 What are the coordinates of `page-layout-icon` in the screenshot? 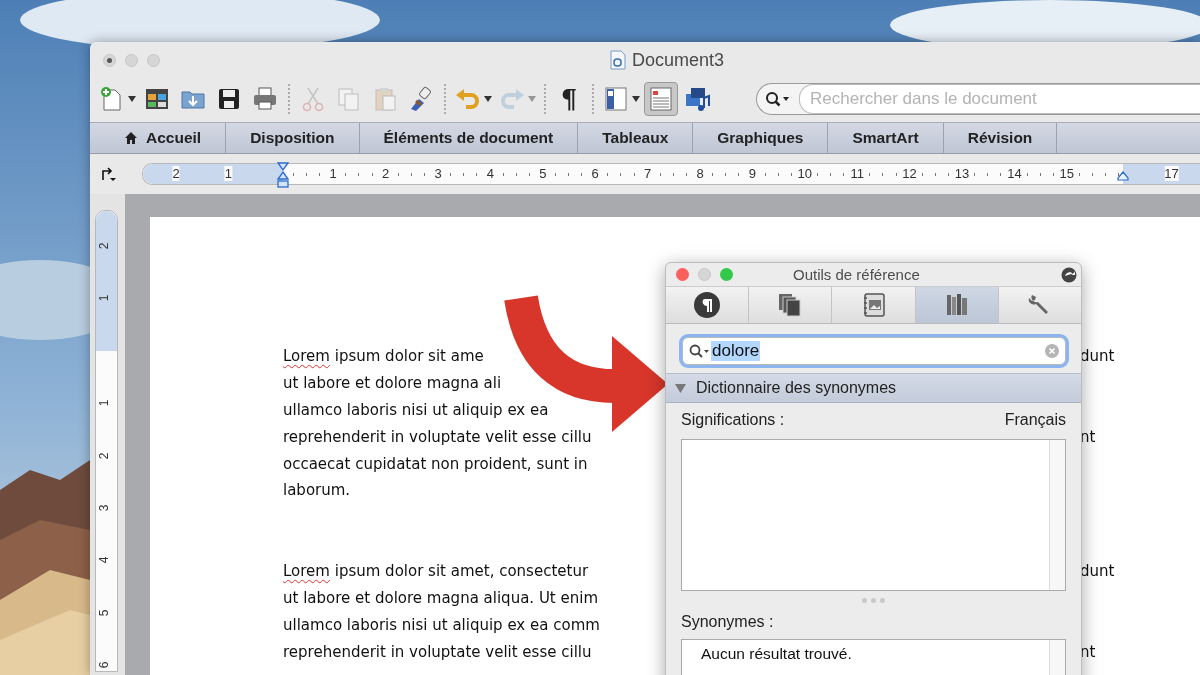 It's located at (661, 99).